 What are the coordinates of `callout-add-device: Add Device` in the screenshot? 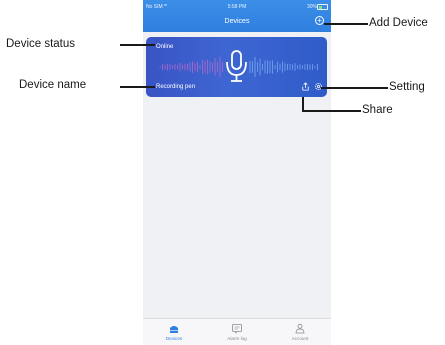 It's located at (398, 23).